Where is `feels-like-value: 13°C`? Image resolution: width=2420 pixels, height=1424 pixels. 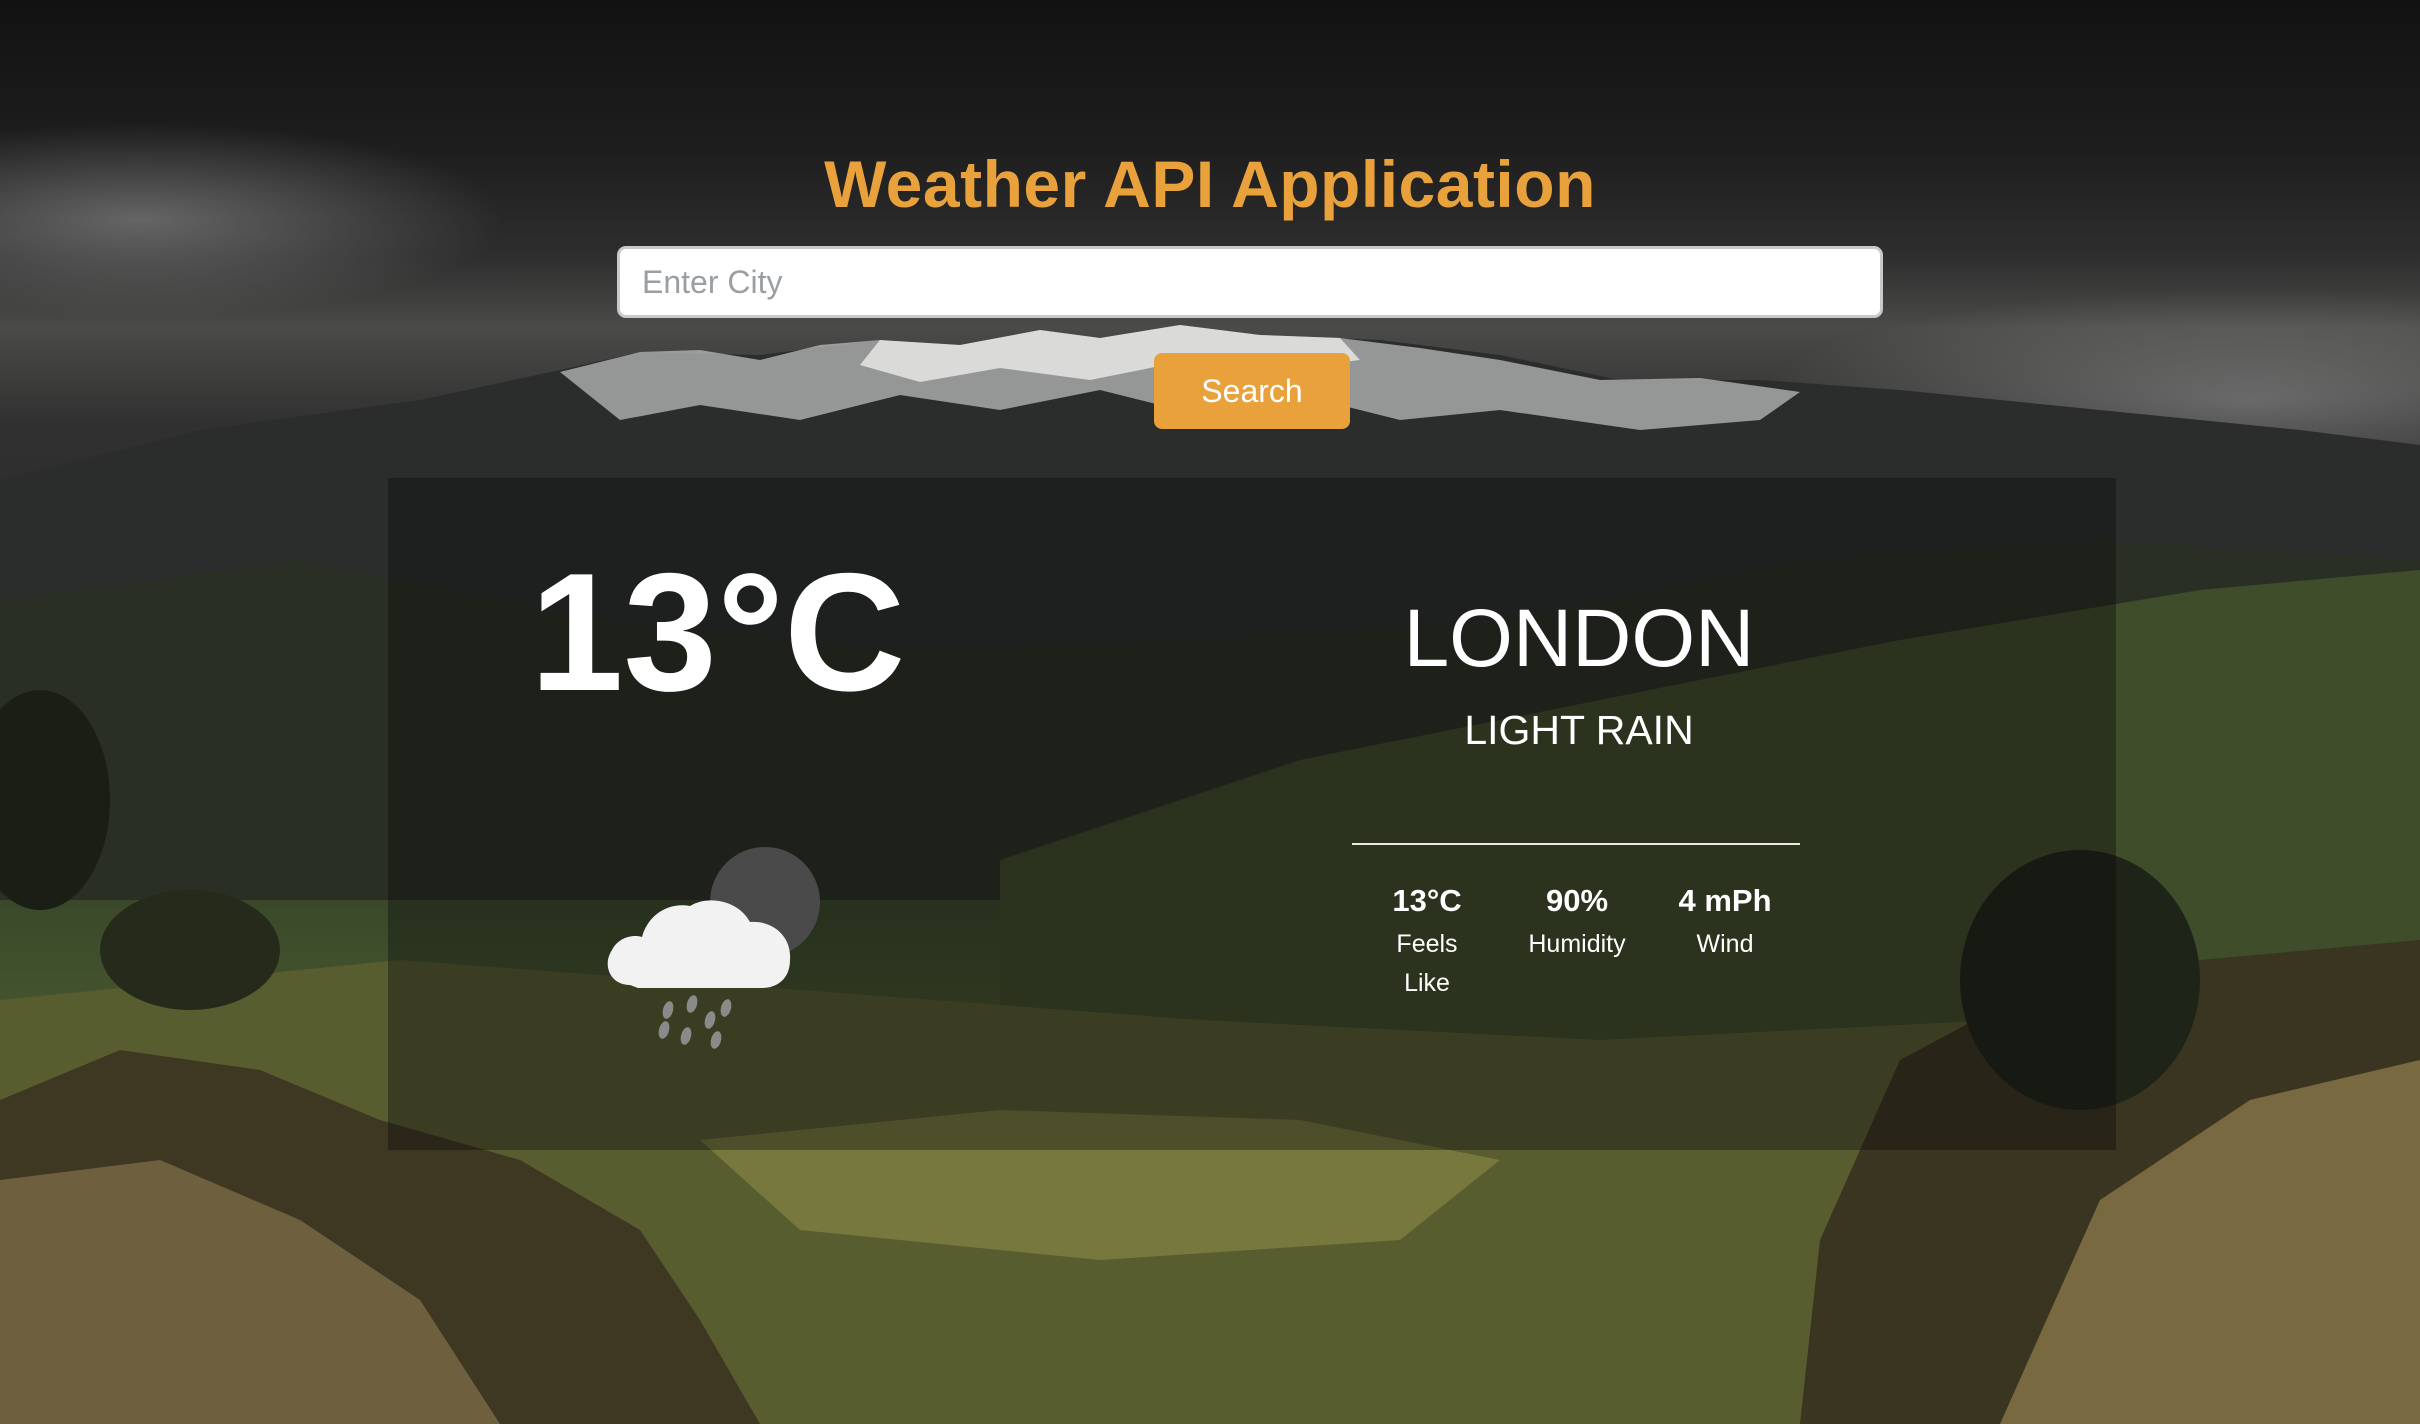
feels-like-value: 13°C is located at coordinates (1427, 900).